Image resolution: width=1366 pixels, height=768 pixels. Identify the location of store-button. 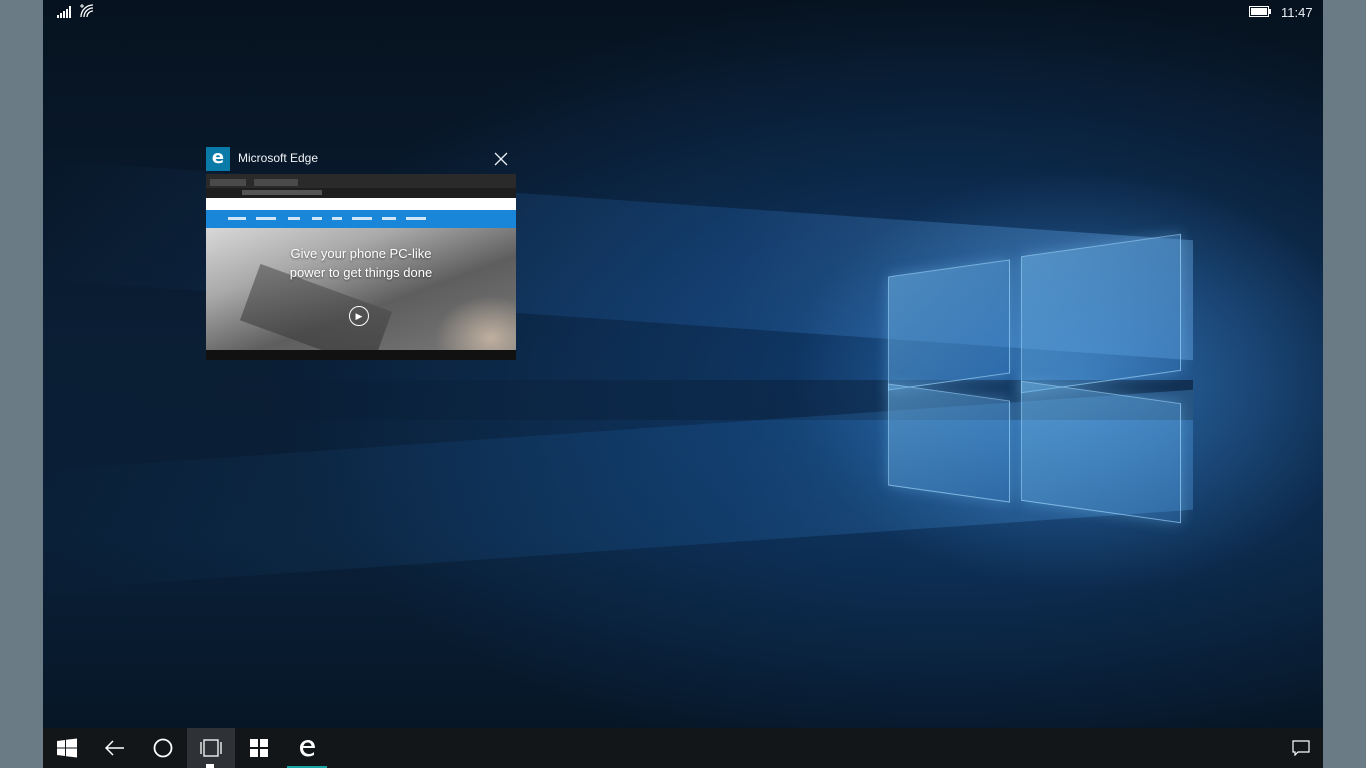
(259, 748).